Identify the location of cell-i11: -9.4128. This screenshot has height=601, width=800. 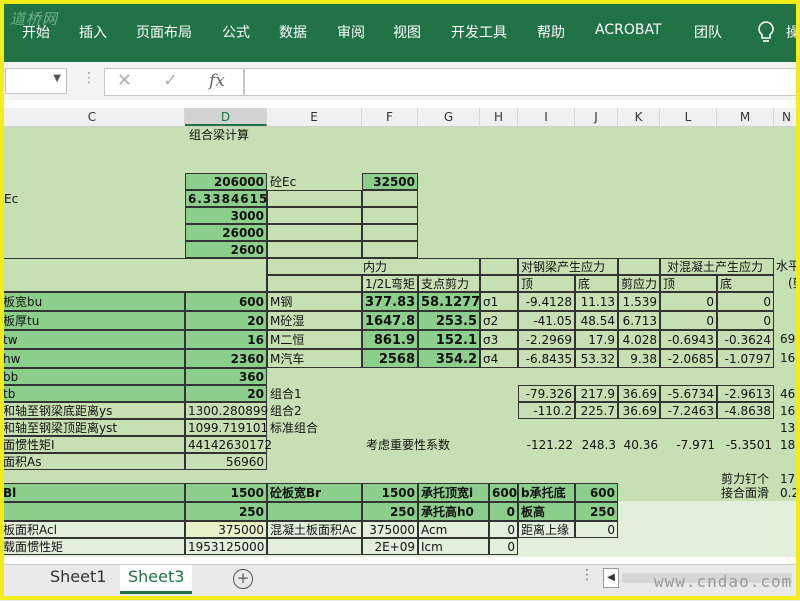
(546, 301).